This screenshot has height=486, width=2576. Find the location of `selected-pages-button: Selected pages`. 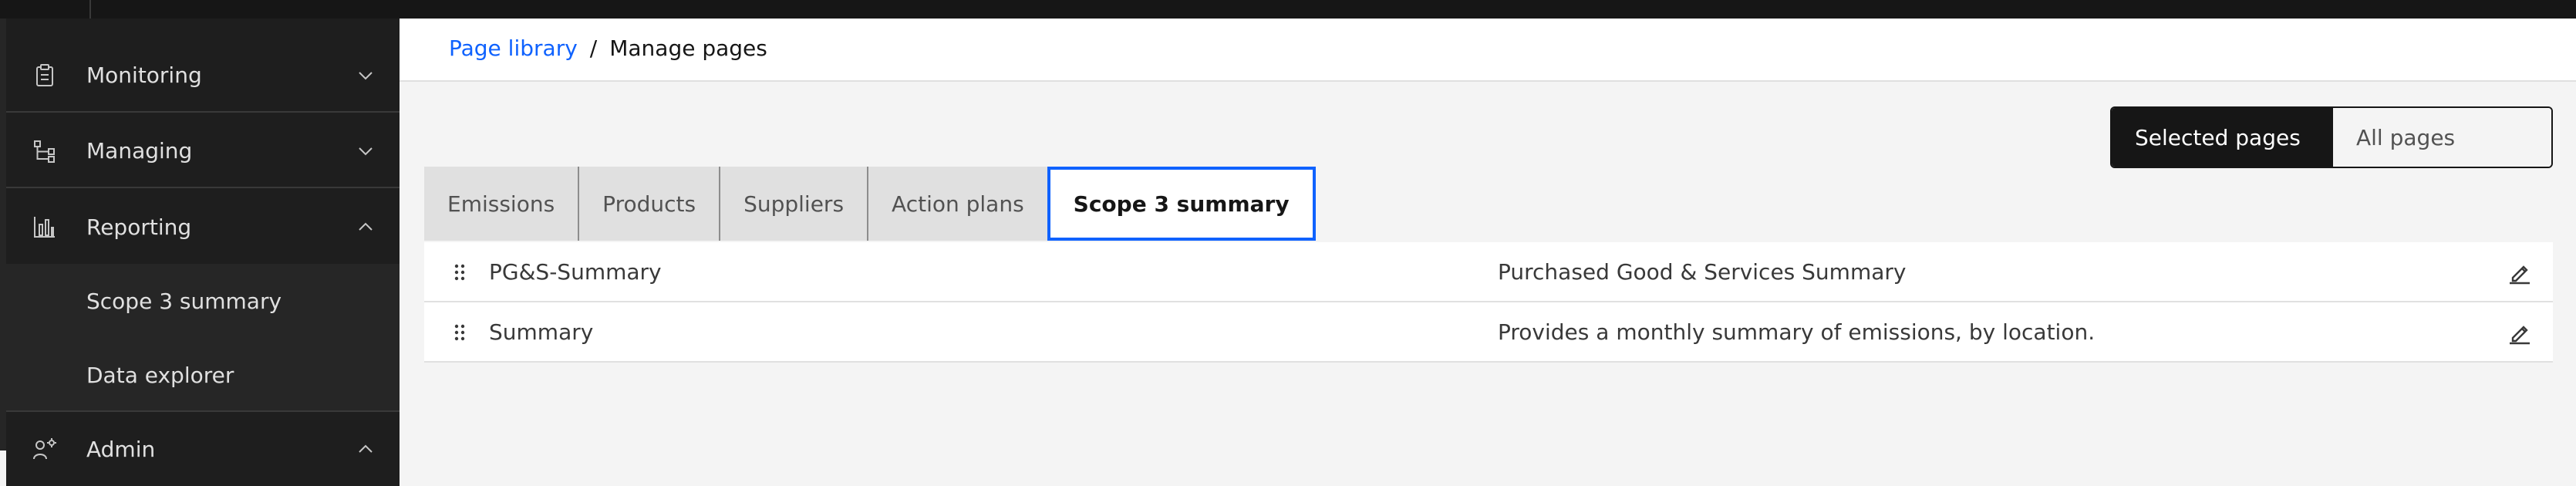

selected-pages-button: Selected pages is located at coordinates (2222, 137).